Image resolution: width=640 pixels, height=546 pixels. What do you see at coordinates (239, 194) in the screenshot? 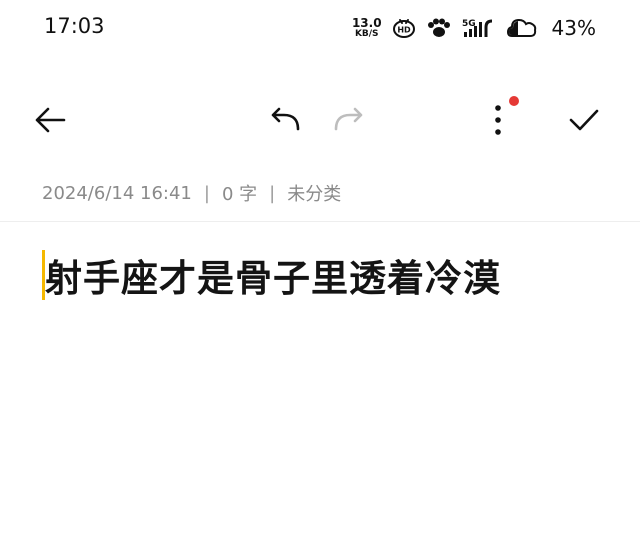
I see `note-word-count: 0 字` at bounding box center [239, 194].